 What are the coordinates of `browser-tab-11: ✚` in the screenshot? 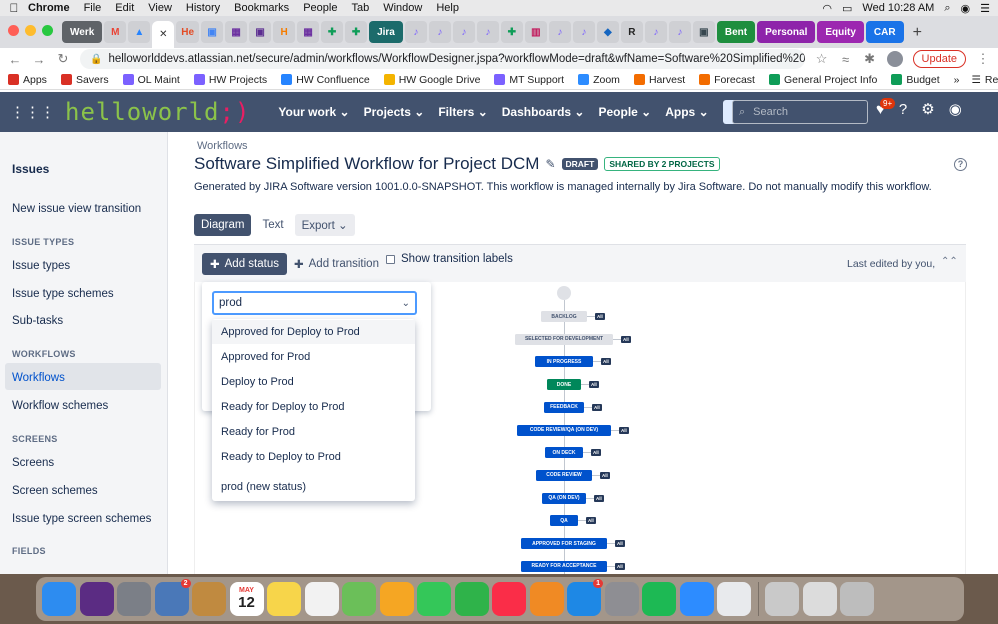 It's located at (356, 32).